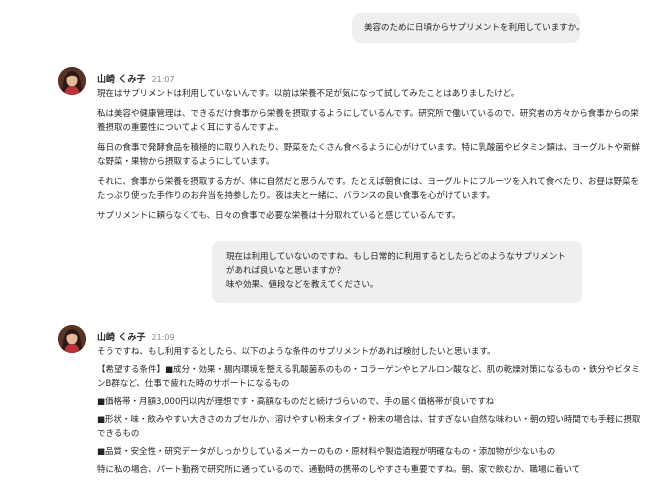 This screenshot has width=654, height=489. I want to click on user-message-bubble: 美容のために日頃からサプリメントを利用していますか。, so click(468, 28).